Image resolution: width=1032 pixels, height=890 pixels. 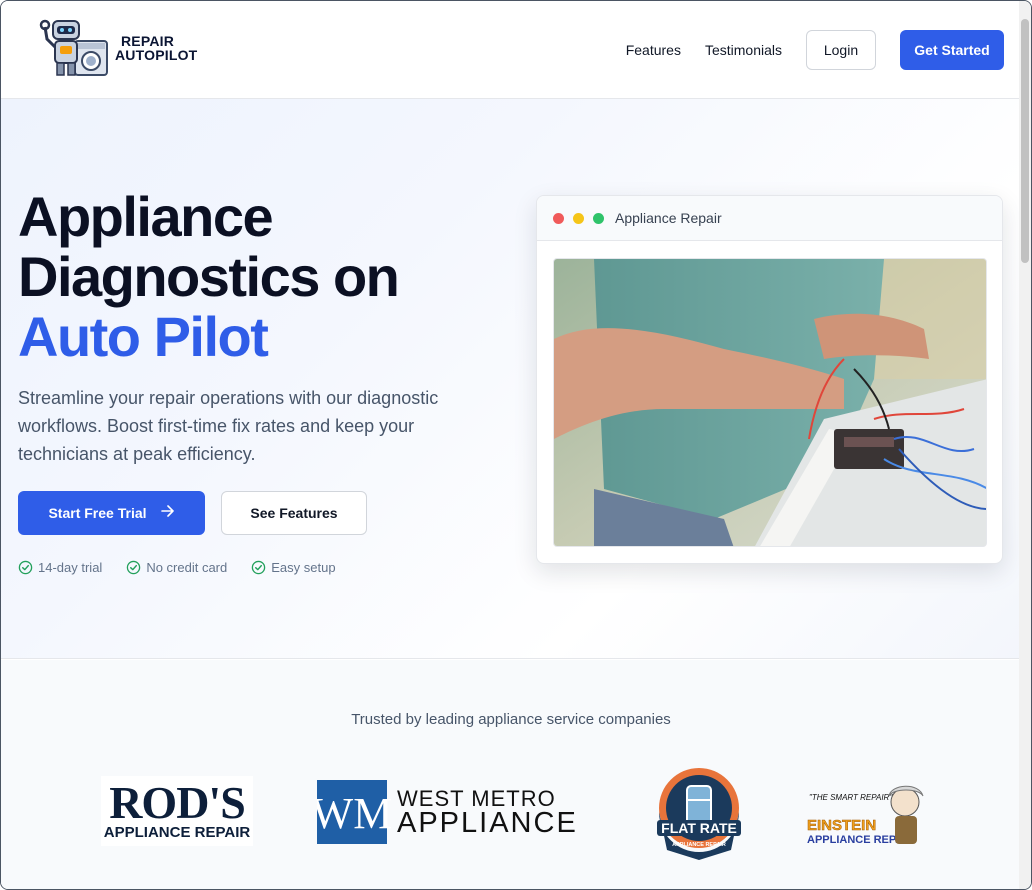 I want to click on window-title: Appliance Repair, so click(x=668, y=218).